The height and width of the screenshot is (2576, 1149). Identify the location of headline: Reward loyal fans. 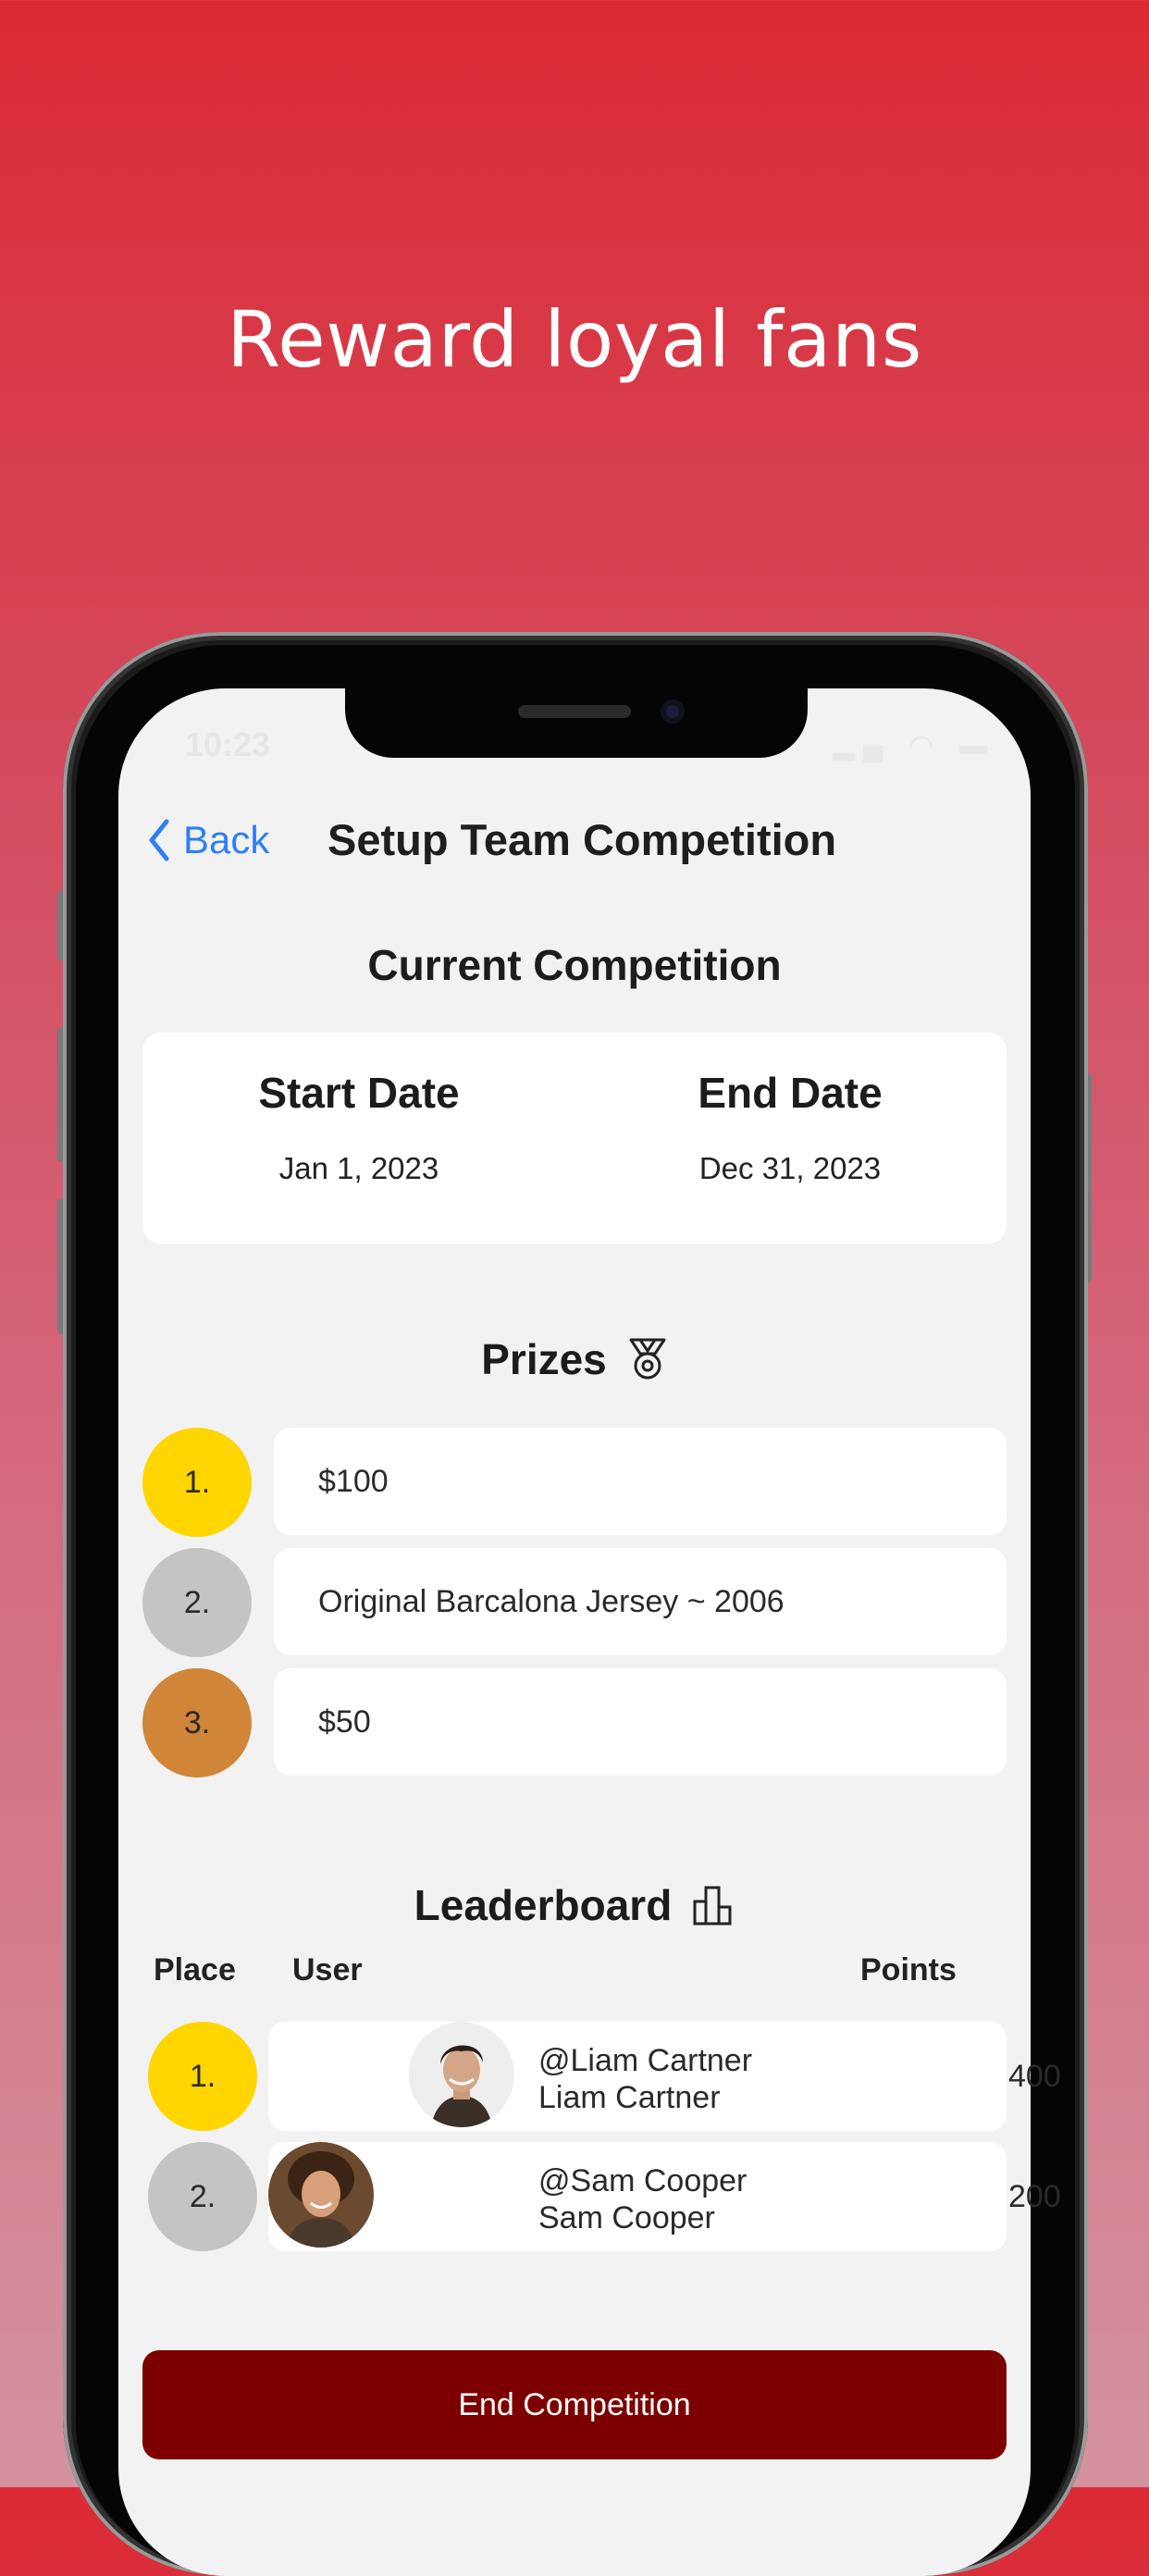
(574, 339).